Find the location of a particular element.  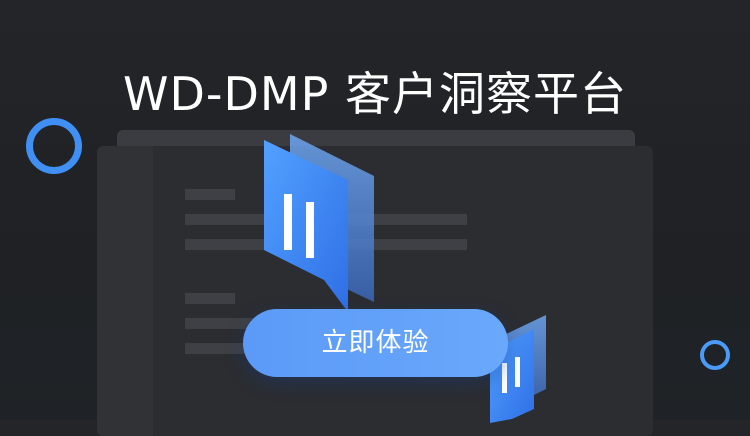

window-sidebar is located at coordinates (125, 291).